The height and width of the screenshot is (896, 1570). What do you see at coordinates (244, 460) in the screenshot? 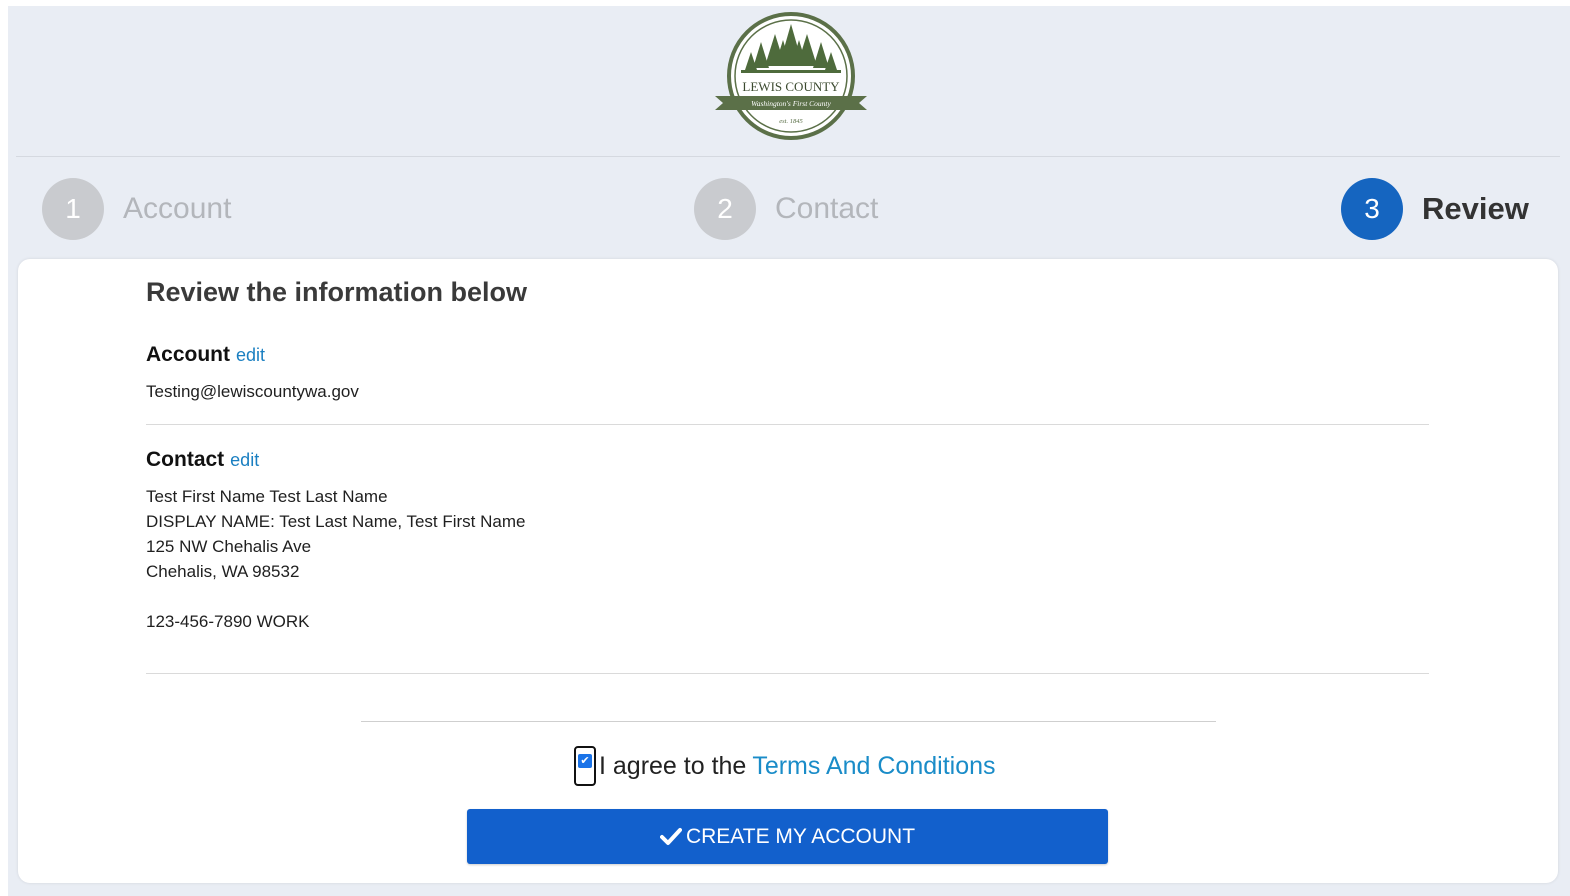
I see `contact-edit-link: edit` at bounding box center [244, 460].